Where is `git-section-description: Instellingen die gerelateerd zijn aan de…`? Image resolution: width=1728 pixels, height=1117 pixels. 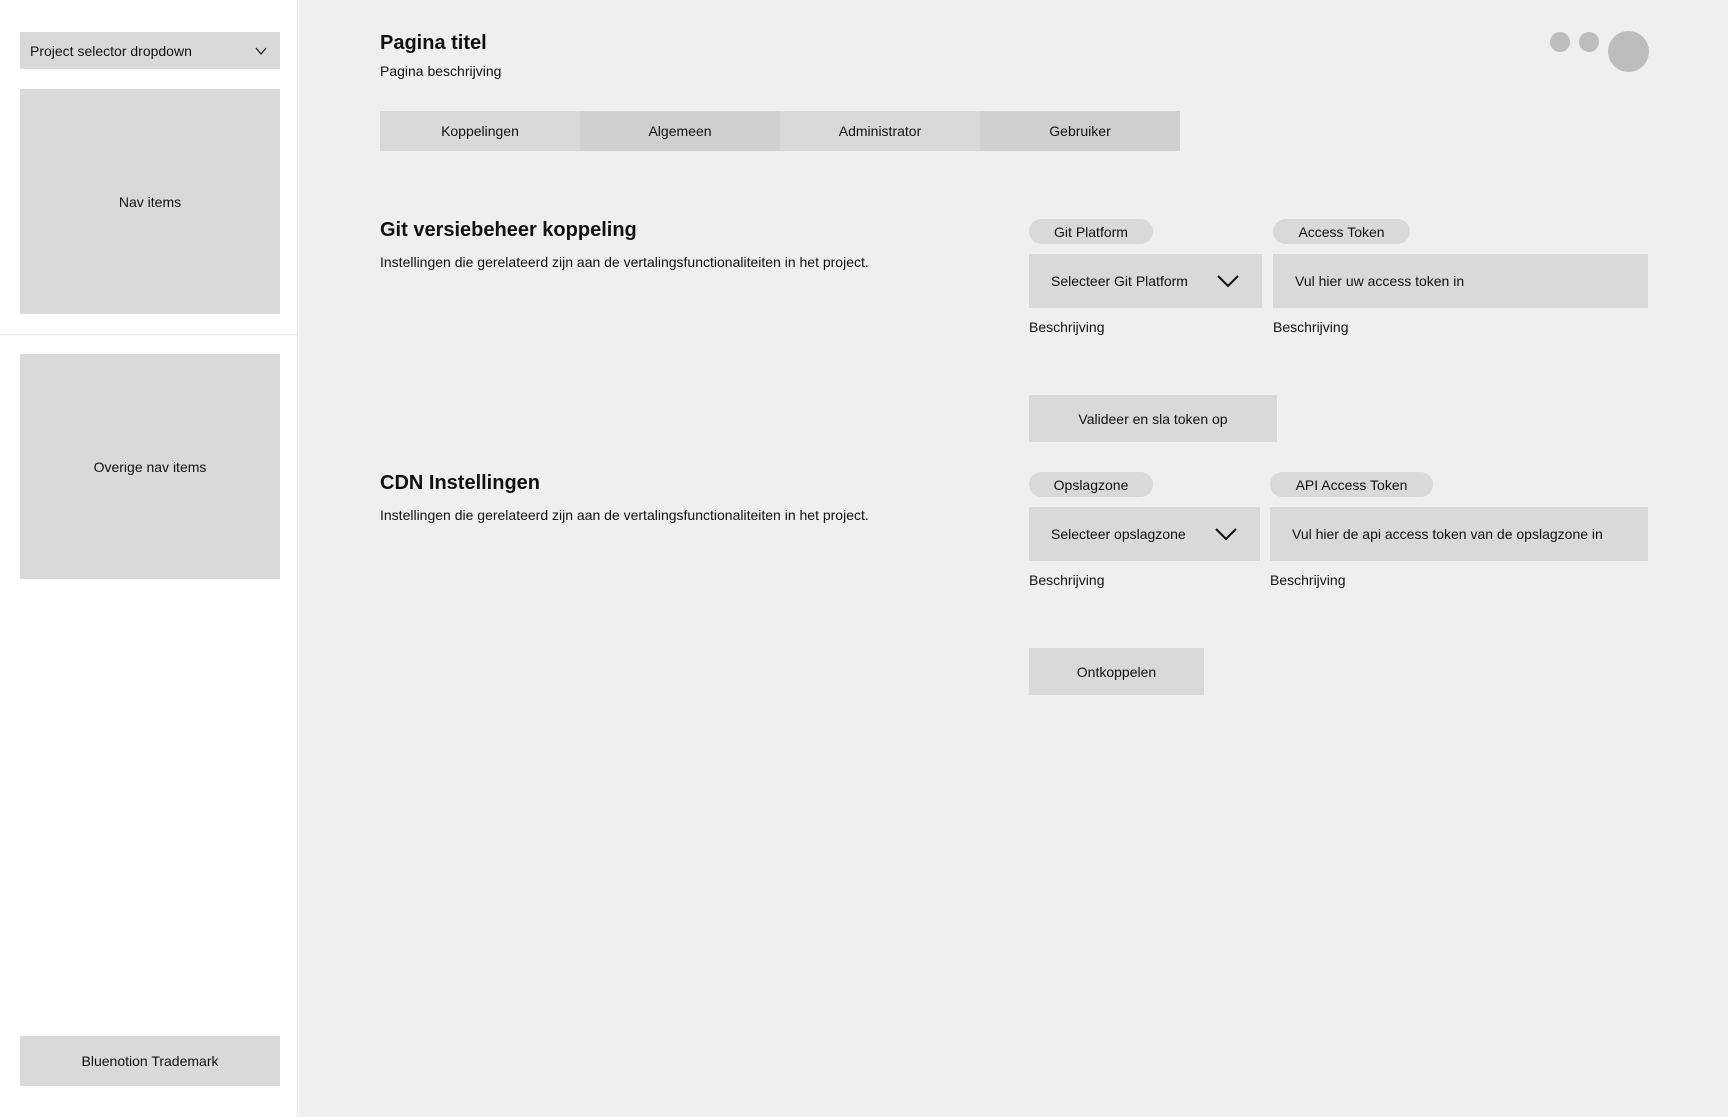
git-section-description: Instellingen die gerelateerd zijn aan de… is located at coordinates (624, 262).